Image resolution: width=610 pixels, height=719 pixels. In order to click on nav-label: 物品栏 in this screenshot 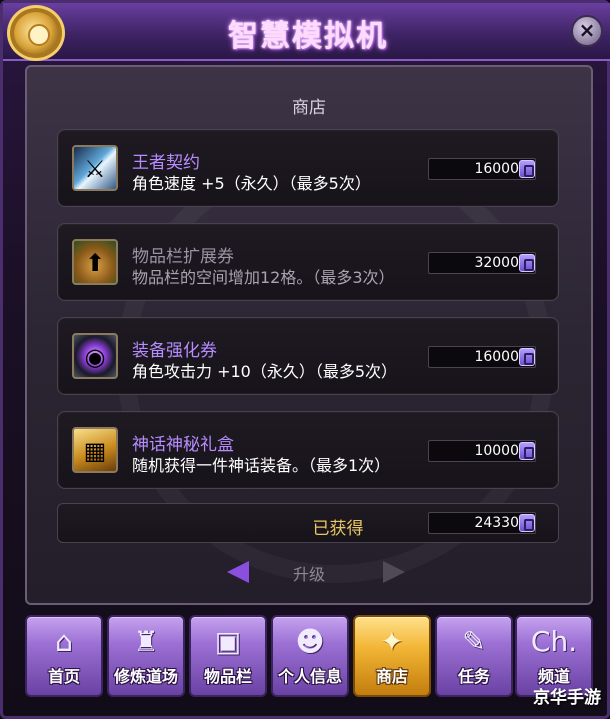, I will do `click(227, 676)`.